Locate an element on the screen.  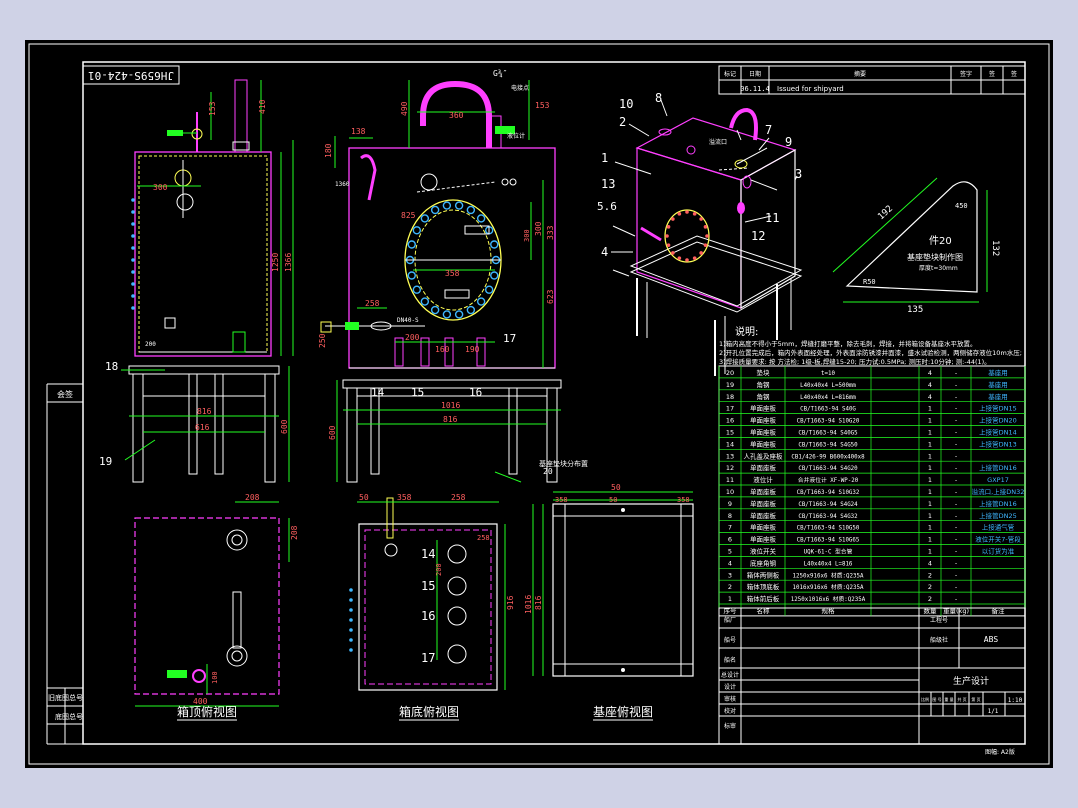
dim-1016: 1016 is located at coordinates (450, 405).